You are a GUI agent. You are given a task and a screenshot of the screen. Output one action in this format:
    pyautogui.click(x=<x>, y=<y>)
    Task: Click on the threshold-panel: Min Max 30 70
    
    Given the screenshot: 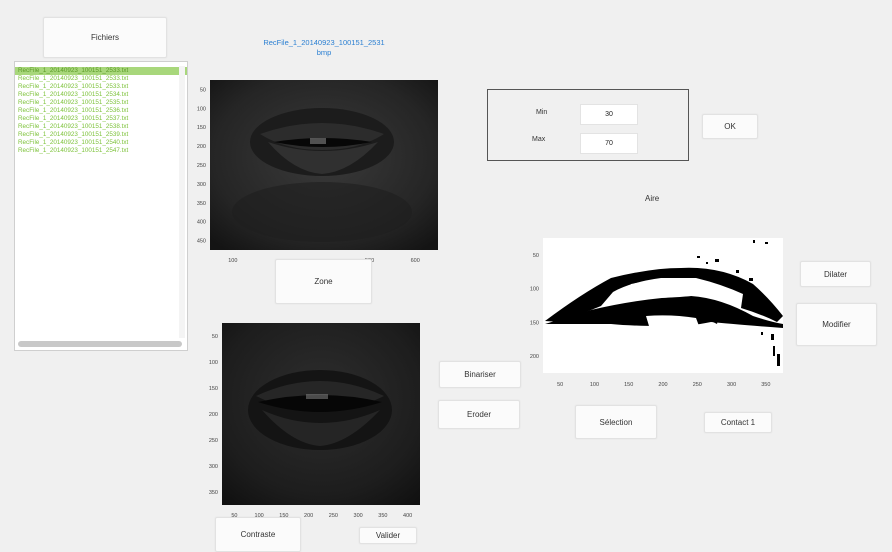 What is the action you would take?
    pyautogui.click(x=588, y=125)
    